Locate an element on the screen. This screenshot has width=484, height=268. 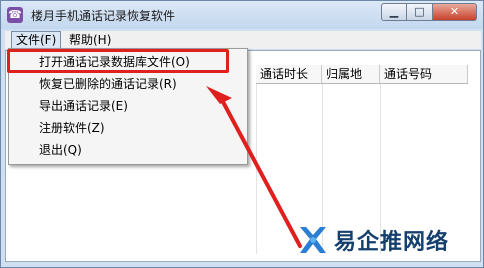
watermark: 易企推网络 is located at coordinates (372, 240).